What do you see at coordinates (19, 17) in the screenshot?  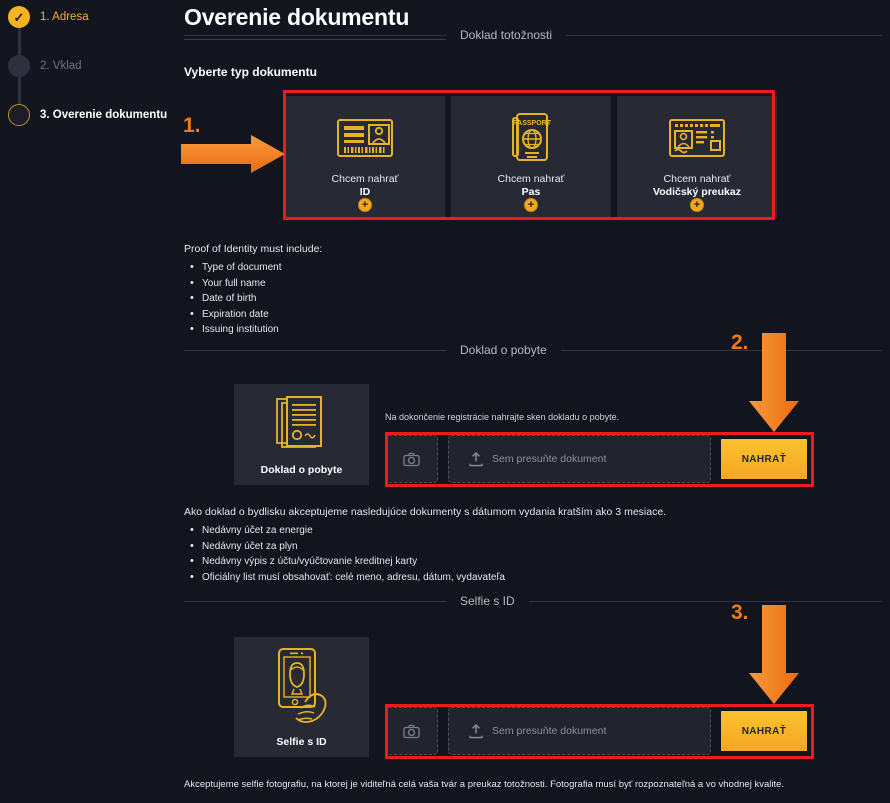 I see `check-circle-icon` at bounding box center [19, 17].